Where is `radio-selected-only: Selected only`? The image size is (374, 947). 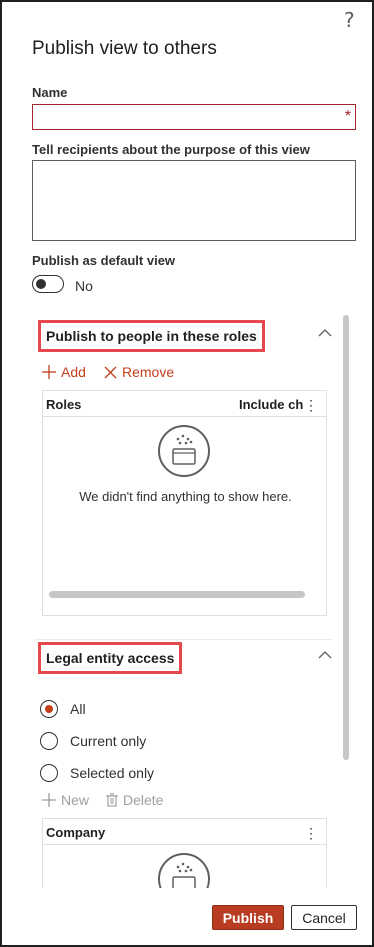 radio-selected-only: Selected only is located at coordinates (97, 773).